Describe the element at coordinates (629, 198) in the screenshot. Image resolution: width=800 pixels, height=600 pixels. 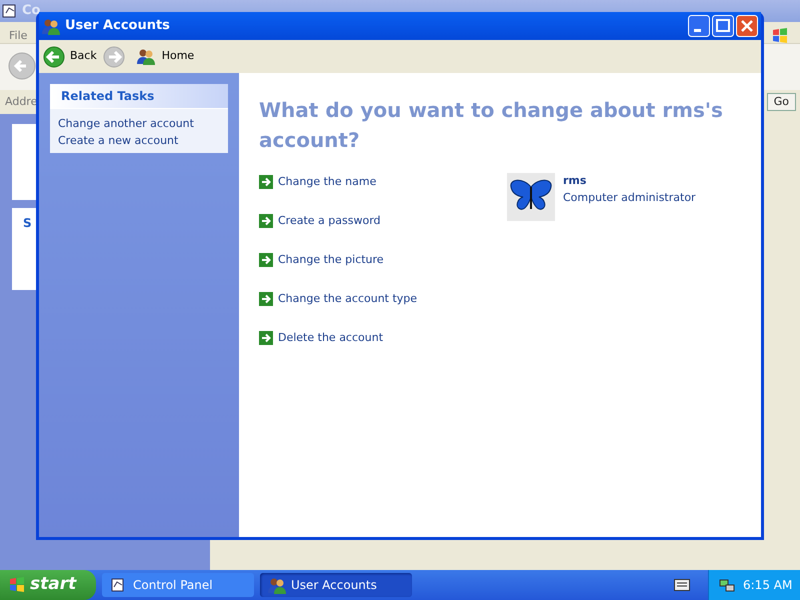
I see `account-type: Computer administrator` at that location.